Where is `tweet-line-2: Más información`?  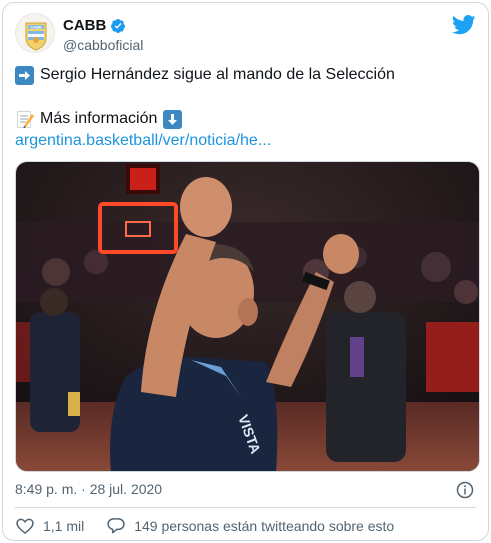 tweet-line-2: Más información is located at coordinates (244, 119).